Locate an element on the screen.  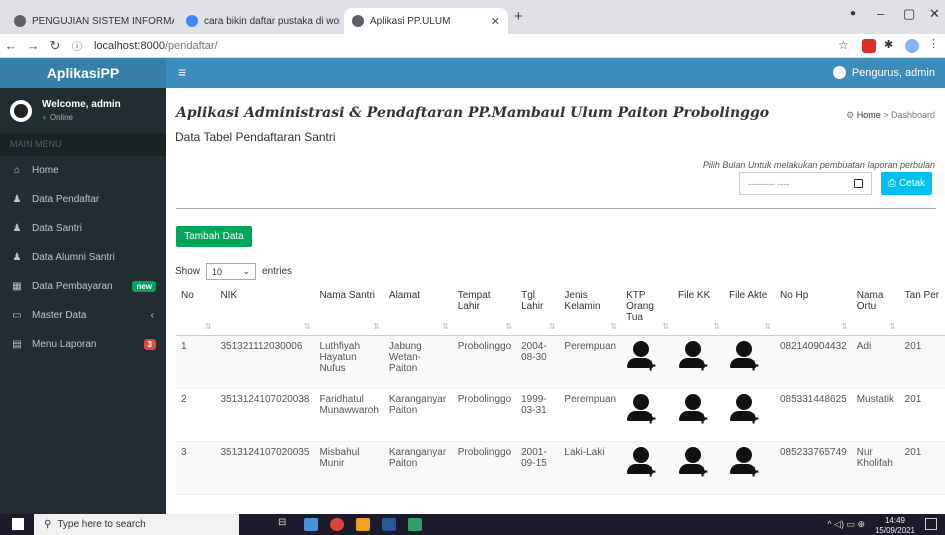
sidebar-item-data-pendaftar: ♟ Data Pendaftar is located at coordinates (83, 199).